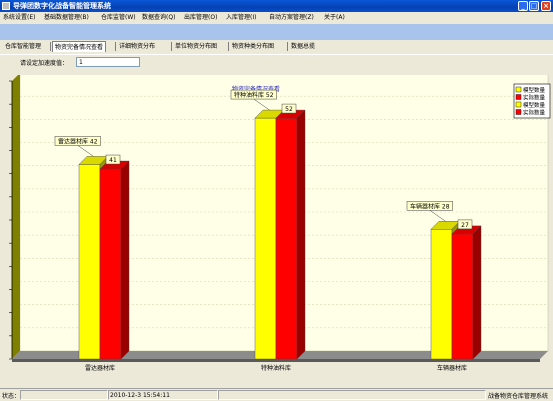 This screenshot has width=553, height=401. What do you see at coordinates (534, 6) in the screenshot?
I see `maximize-button: □` at bounding box center [534, 6].